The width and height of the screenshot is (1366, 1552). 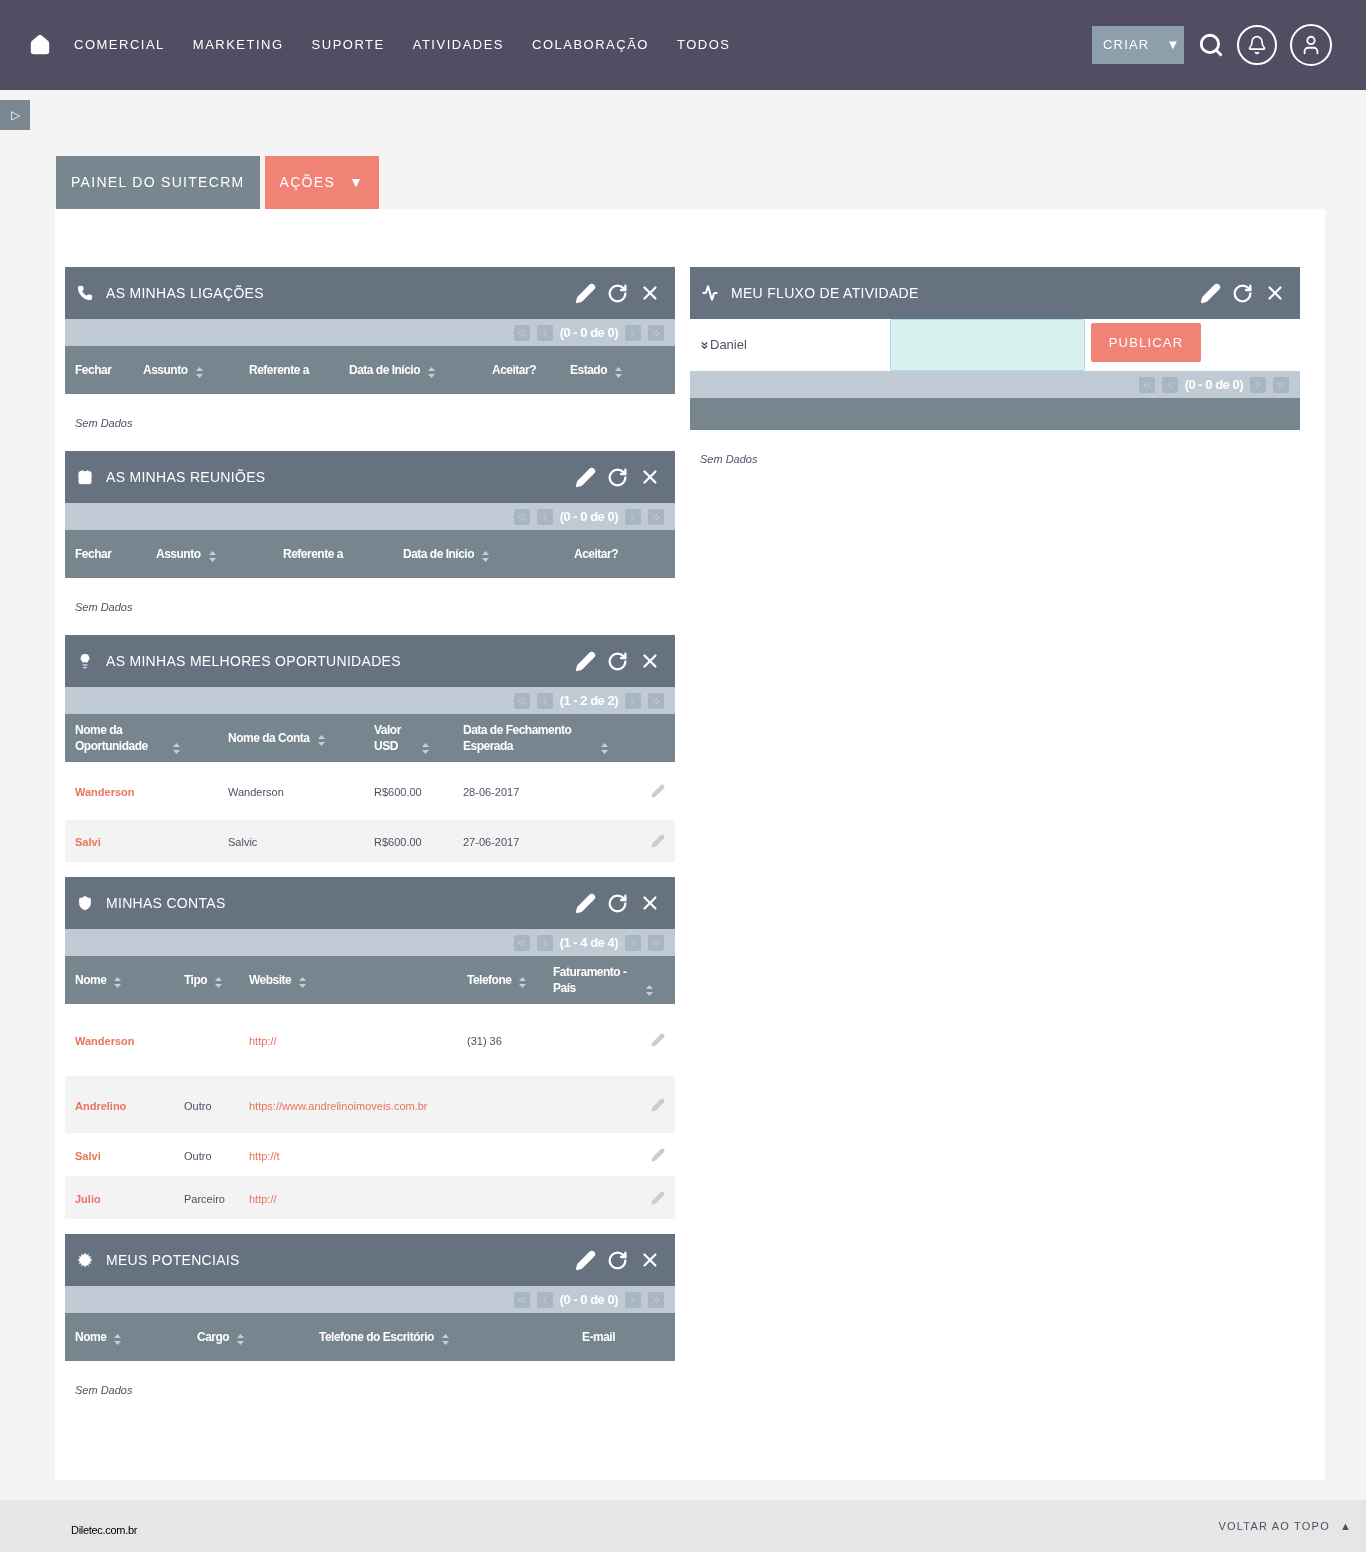 What do you see at coordinates (710, 293) in the screenshot?
I see `activity-icon` at bounding box center [710, 293].